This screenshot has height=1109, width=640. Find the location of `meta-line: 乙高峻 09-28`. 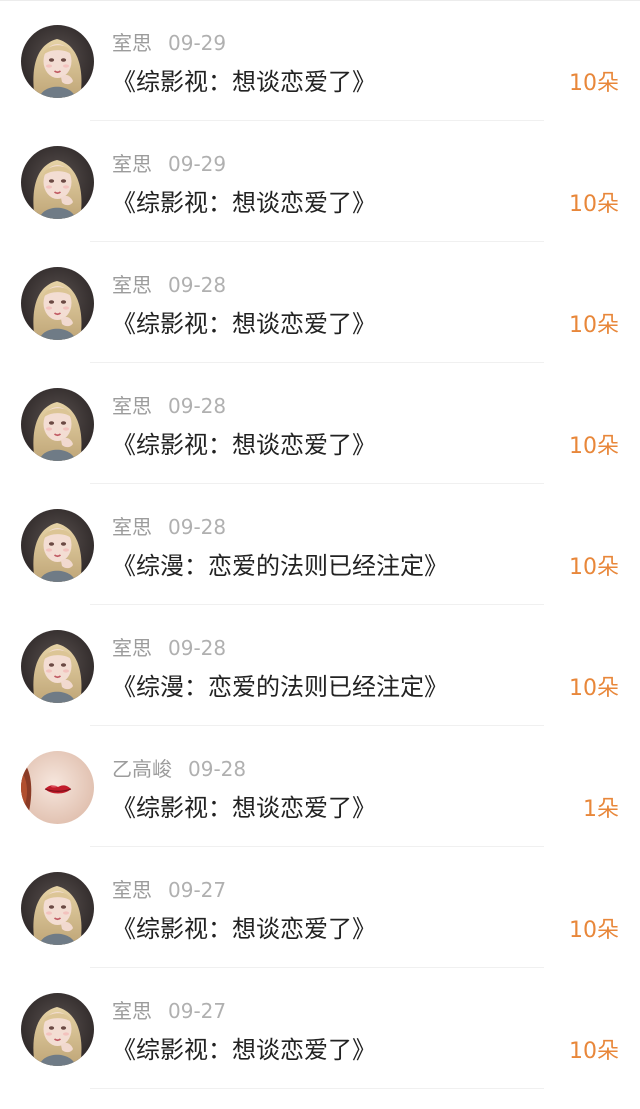

meta-line: 乙高峻 09-28 is located at coordinates (179, 769).